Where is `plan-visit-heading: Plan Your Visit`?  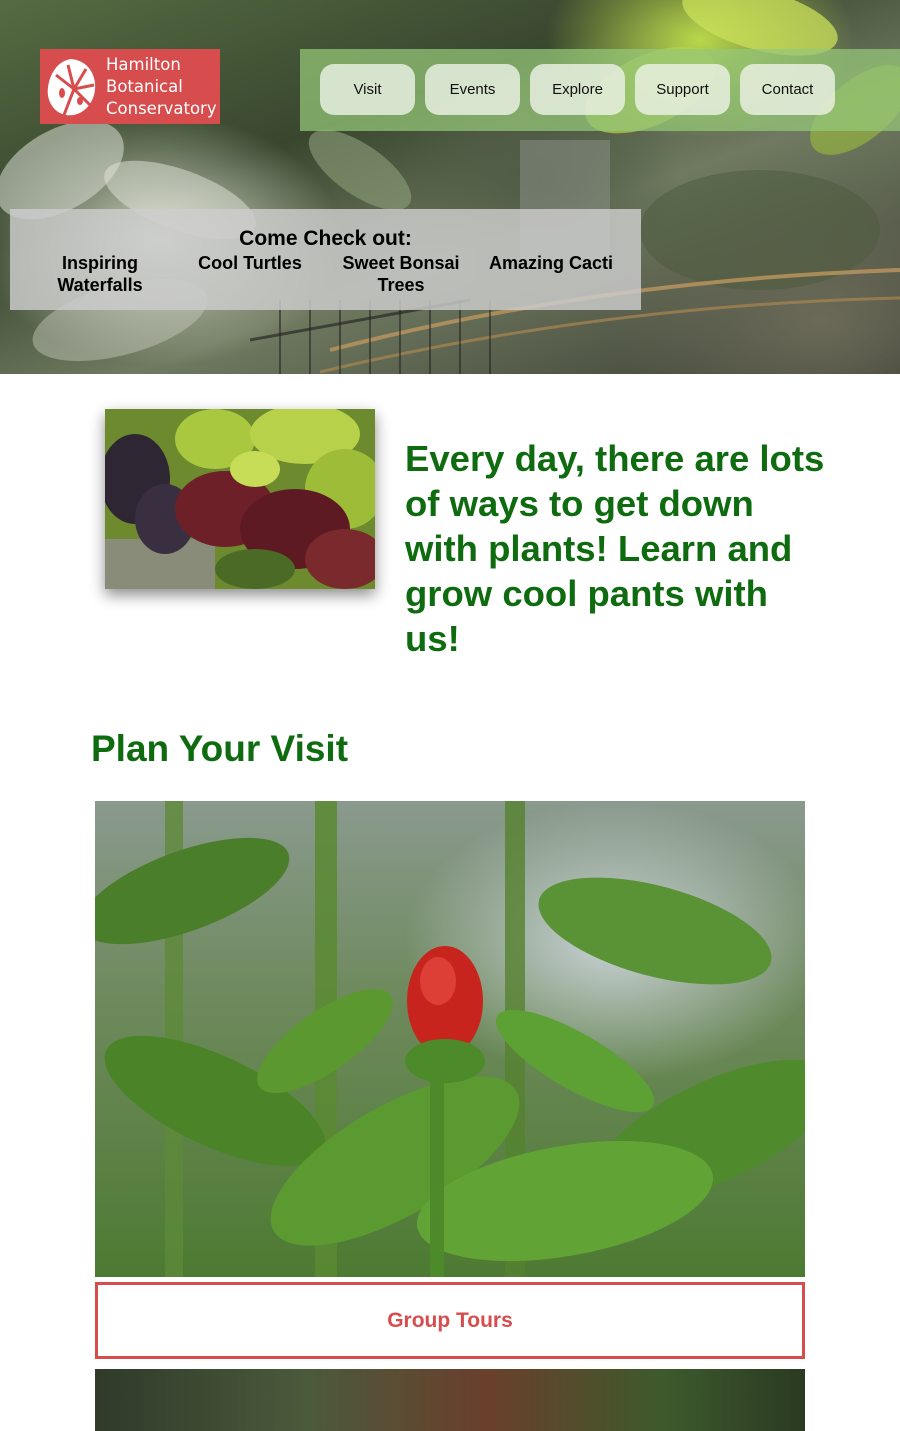
plan-visit-heading: Plan Your Visit is located at coordinates (220, 748).